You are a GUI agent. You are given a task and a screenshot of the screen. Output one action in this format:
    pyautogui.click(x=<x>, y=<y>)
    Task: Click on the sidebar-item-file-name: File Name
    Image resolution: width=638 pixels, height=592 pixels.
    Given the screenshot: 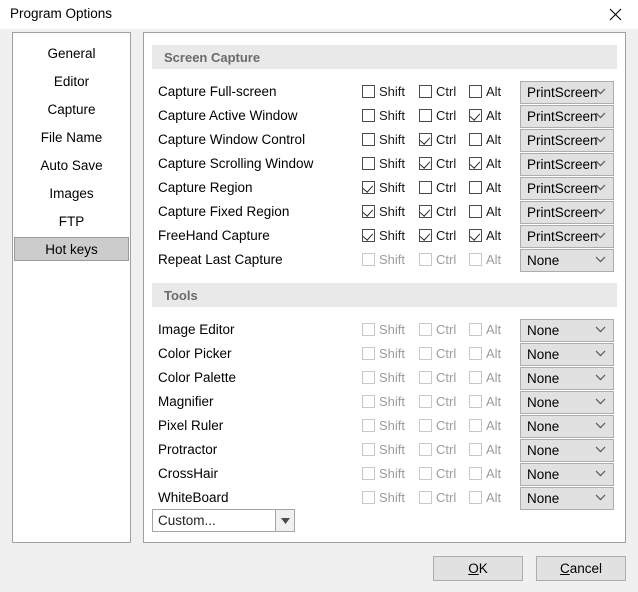 What is the action you would take?
    pyautogui.click(x=71, y=137)
    